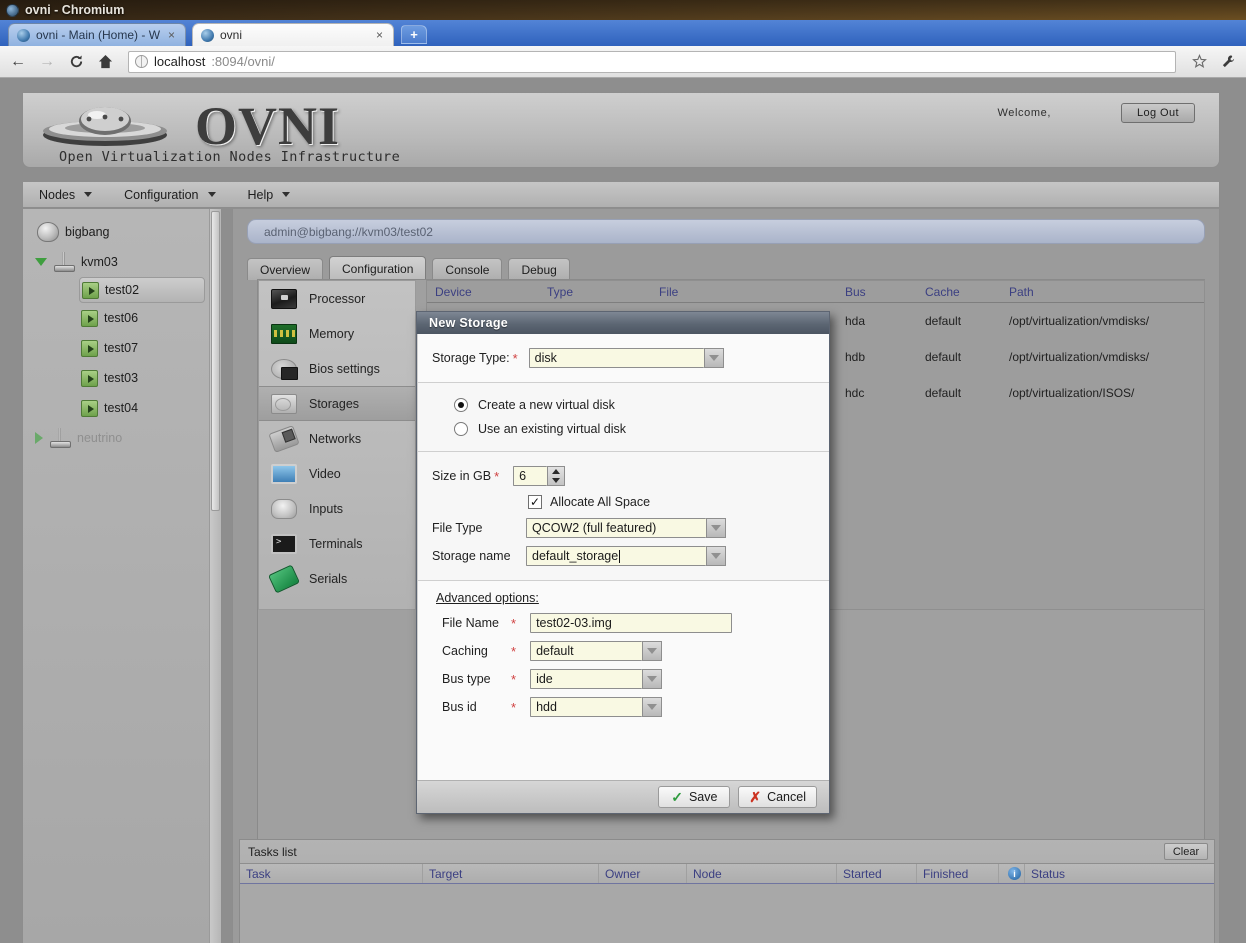 This screenshot has width=1246, height=943. Describe the element at coordinates (215, 361) in the screenshot. I see `tree-scrollbar-thumb` at that location.